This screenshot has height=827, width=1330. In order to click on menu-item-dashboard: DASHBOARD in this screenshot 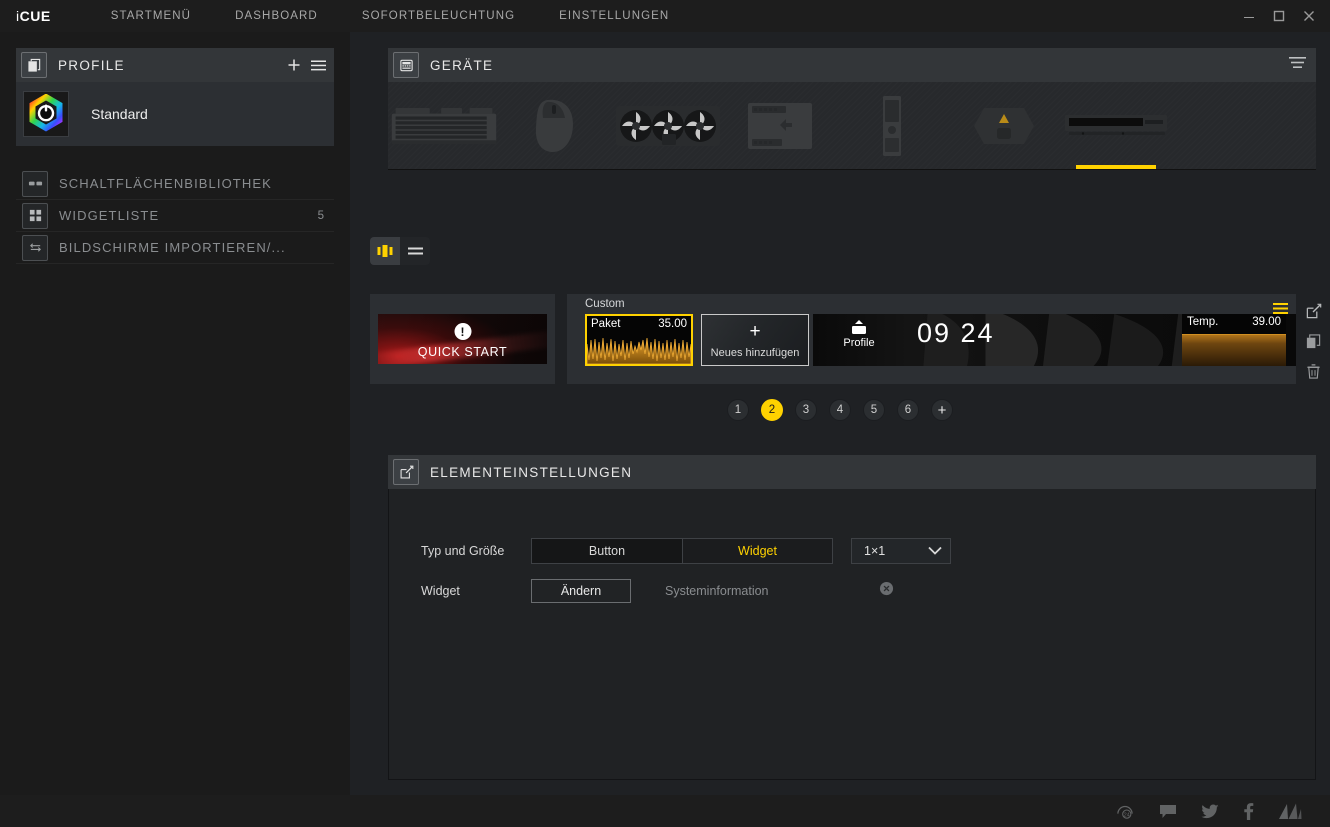, I will do `click(276, 16)`.